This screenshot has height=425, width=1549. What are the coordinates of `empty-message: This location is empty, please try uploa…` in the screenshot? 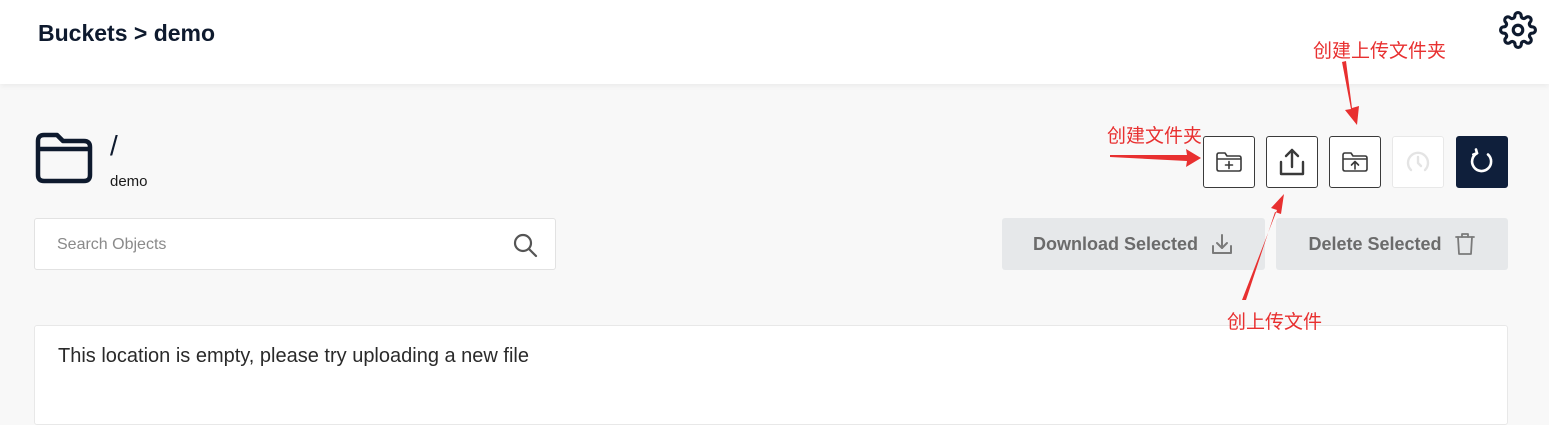 It's located at (293, 356).